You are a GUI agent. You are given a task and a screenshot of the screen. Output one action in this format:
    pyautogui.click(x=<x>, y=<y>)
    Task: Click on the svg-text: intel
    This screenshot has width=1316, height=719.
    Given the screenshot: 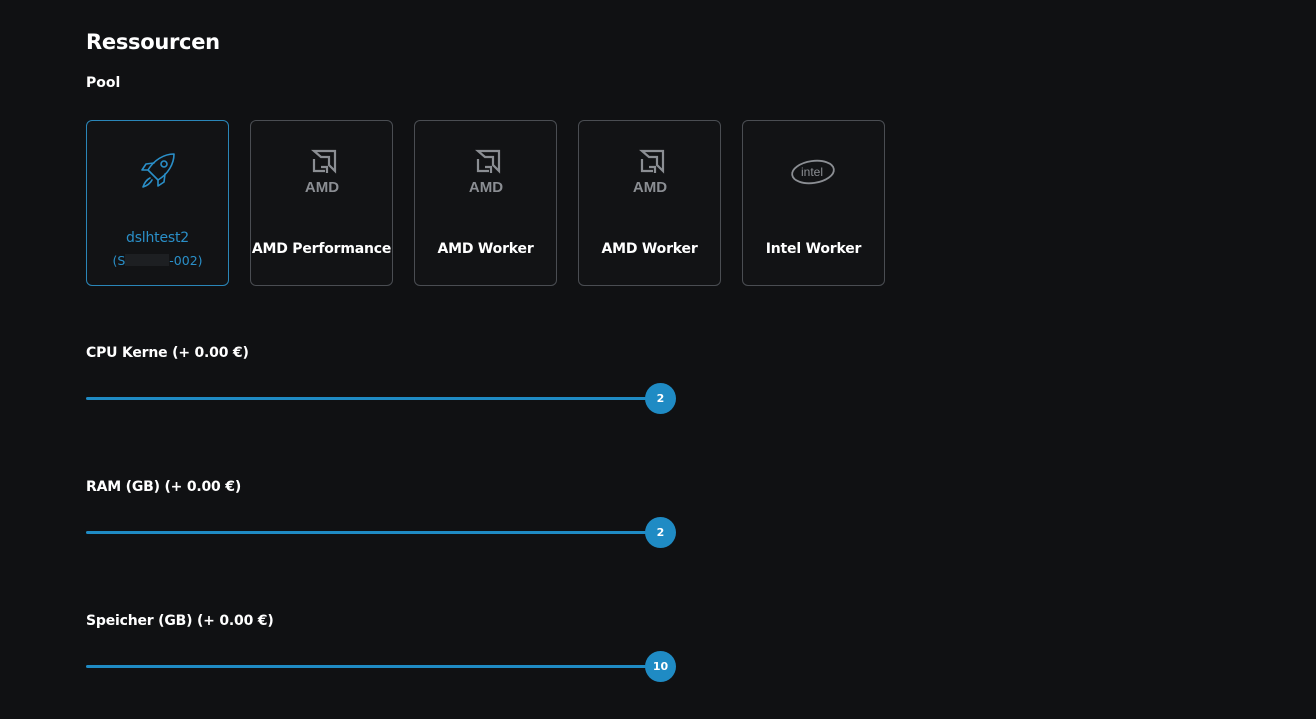 What is the action you would take?
    pyautogui.click(x=811, y=172)
    